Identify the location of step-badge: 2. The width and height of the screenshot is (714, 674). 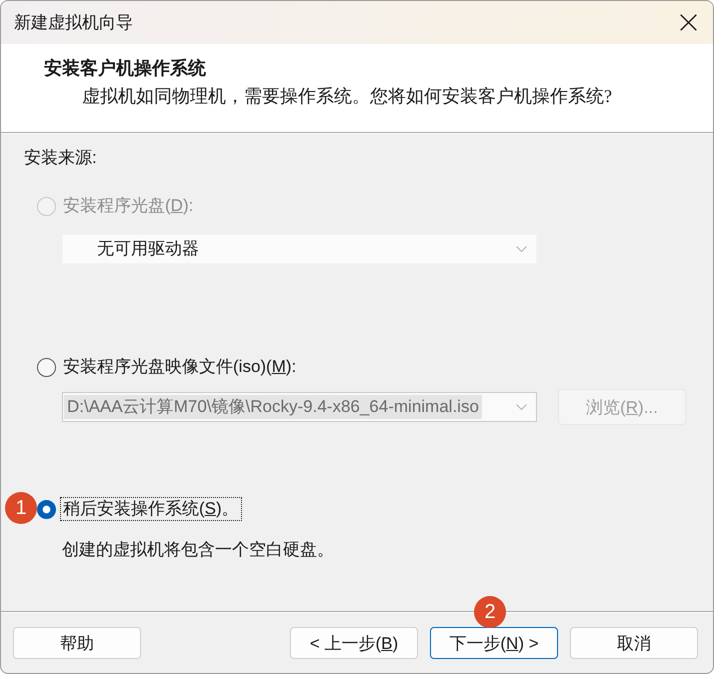
(490, 612).